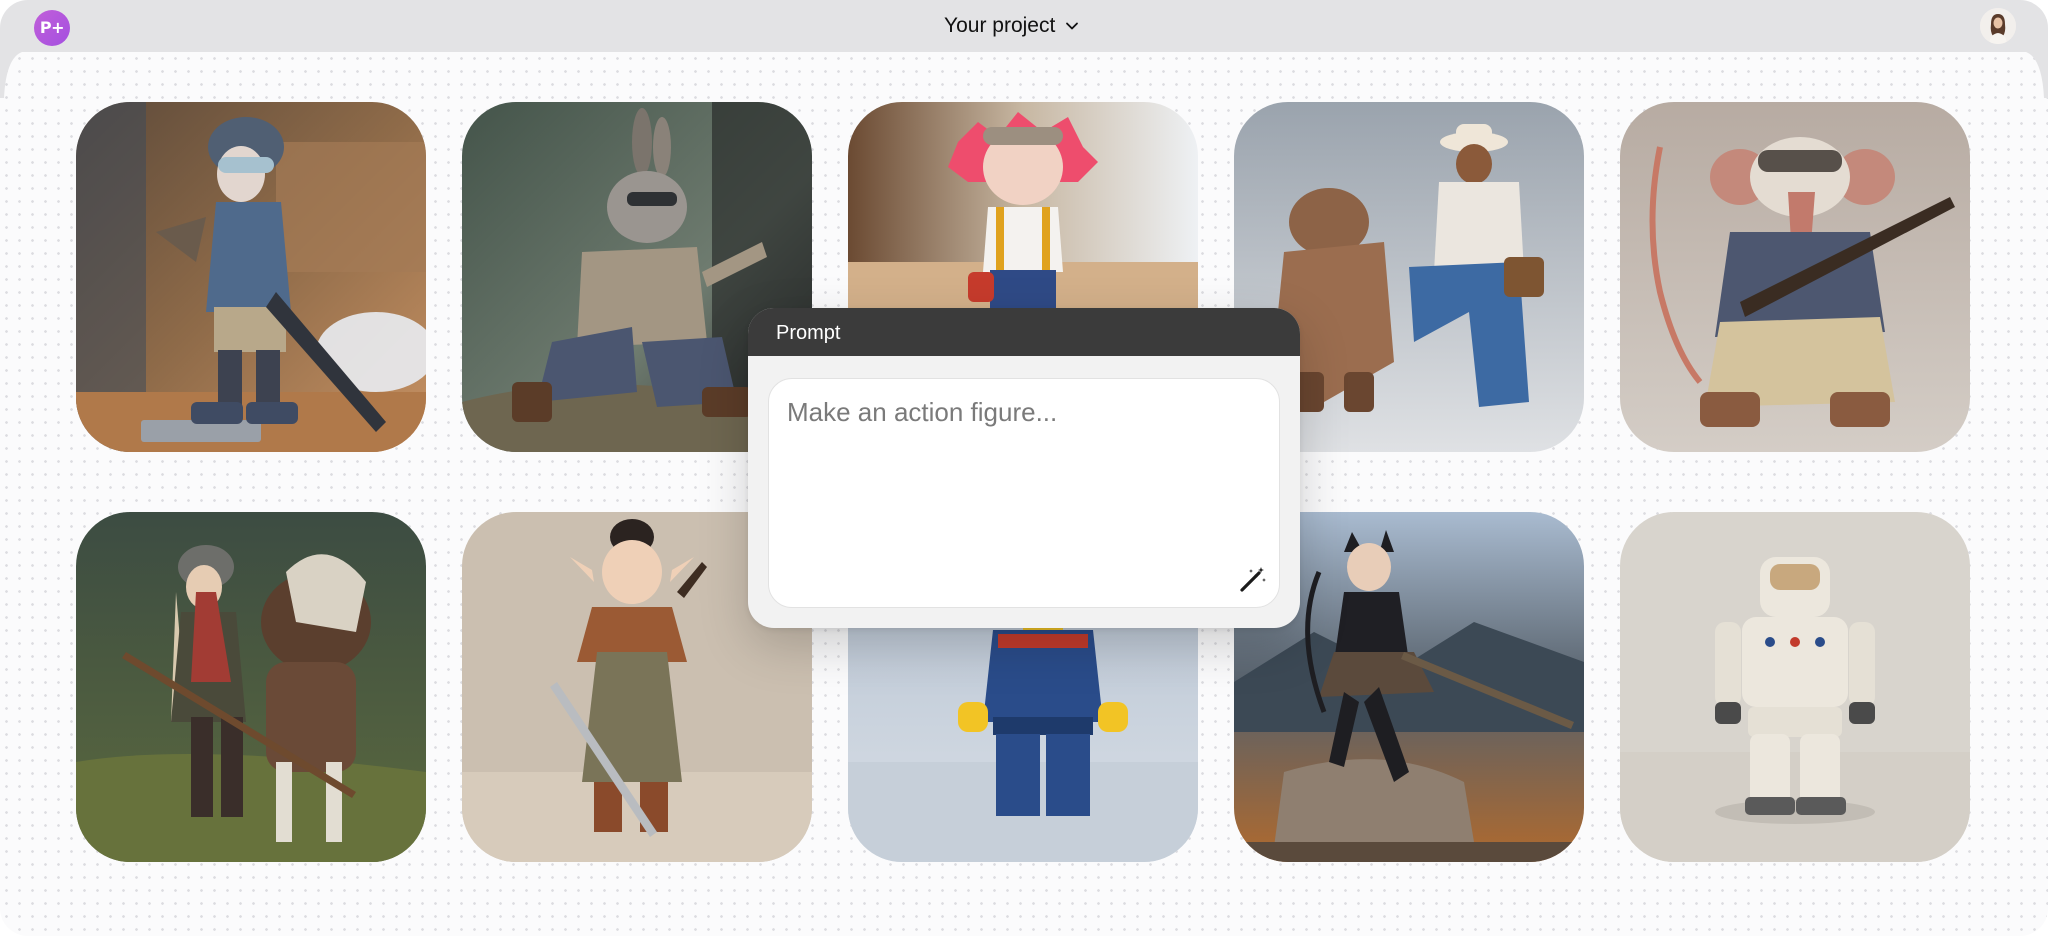  Describe the element at coordinates (1000, 25) in the screenshot. I see `project-name: Your project` at that location.